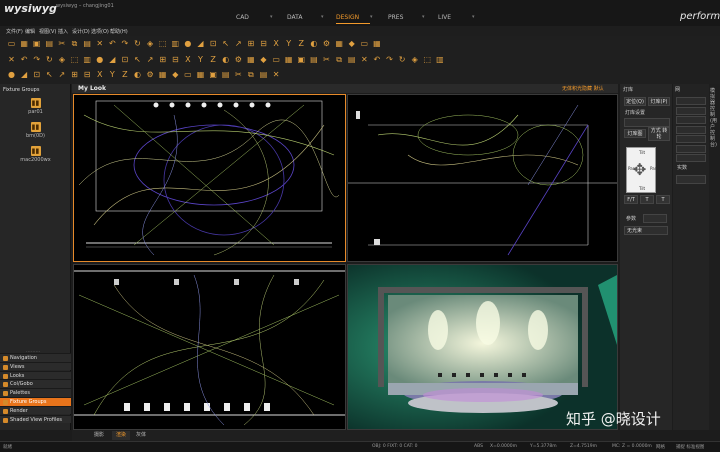 This screenshot has width=720, height=452. What do you see at coordinates (99, 435) in the screenshot?
I see `tab-0: 摄影` at bounding box center [99, 435].